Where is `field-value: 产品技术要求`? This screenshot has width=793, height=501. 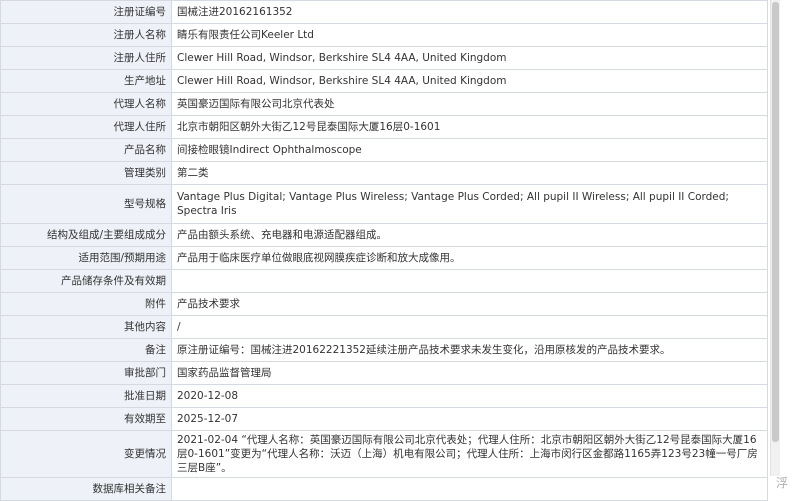 field-value: 产品技术要求 is located at coordinates (469, 304).